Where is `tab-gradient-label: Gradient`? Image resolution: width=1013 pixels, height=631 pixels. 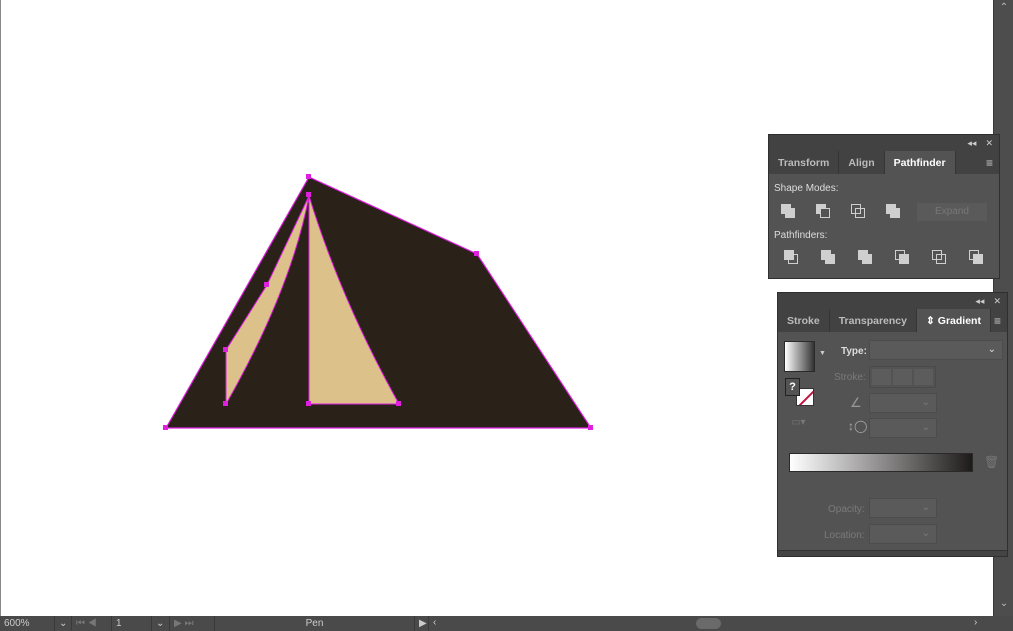 tab-gradient-label: Gradient is located at coordinates (959, 320).